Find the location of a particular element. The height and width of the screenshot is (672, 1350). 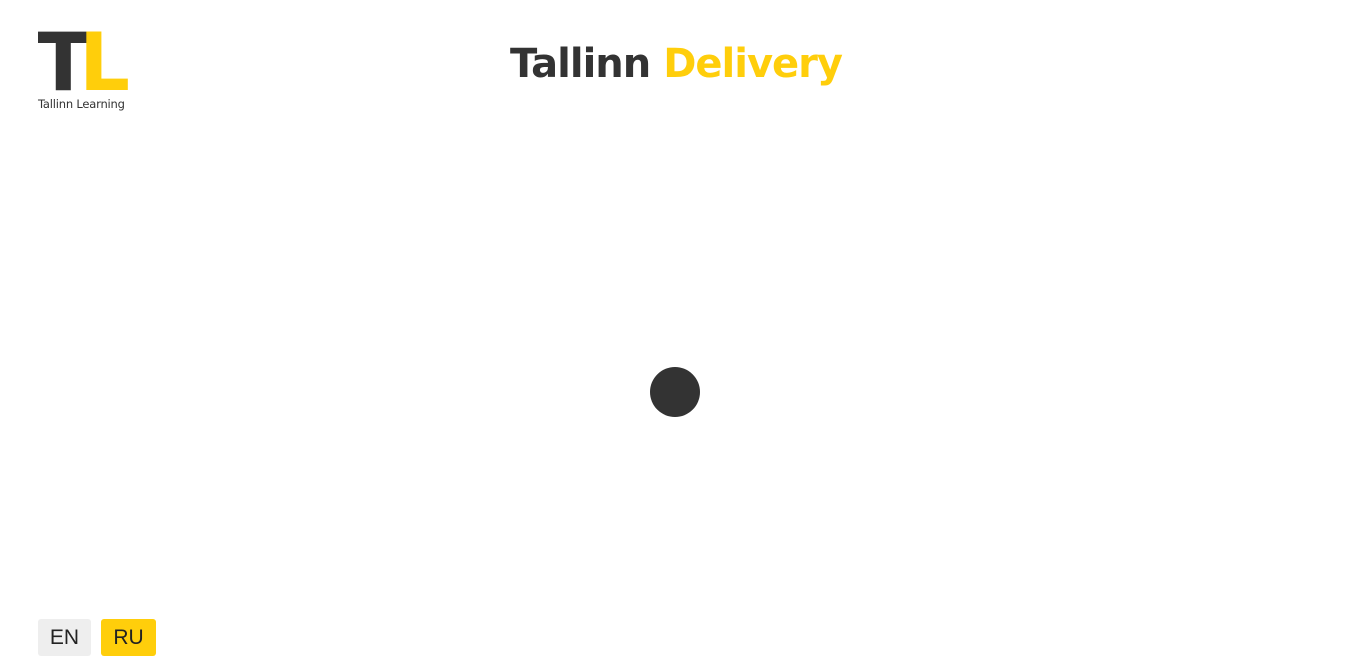

logo-caption: Tallinn Learning is located at coordinates (81, 104).